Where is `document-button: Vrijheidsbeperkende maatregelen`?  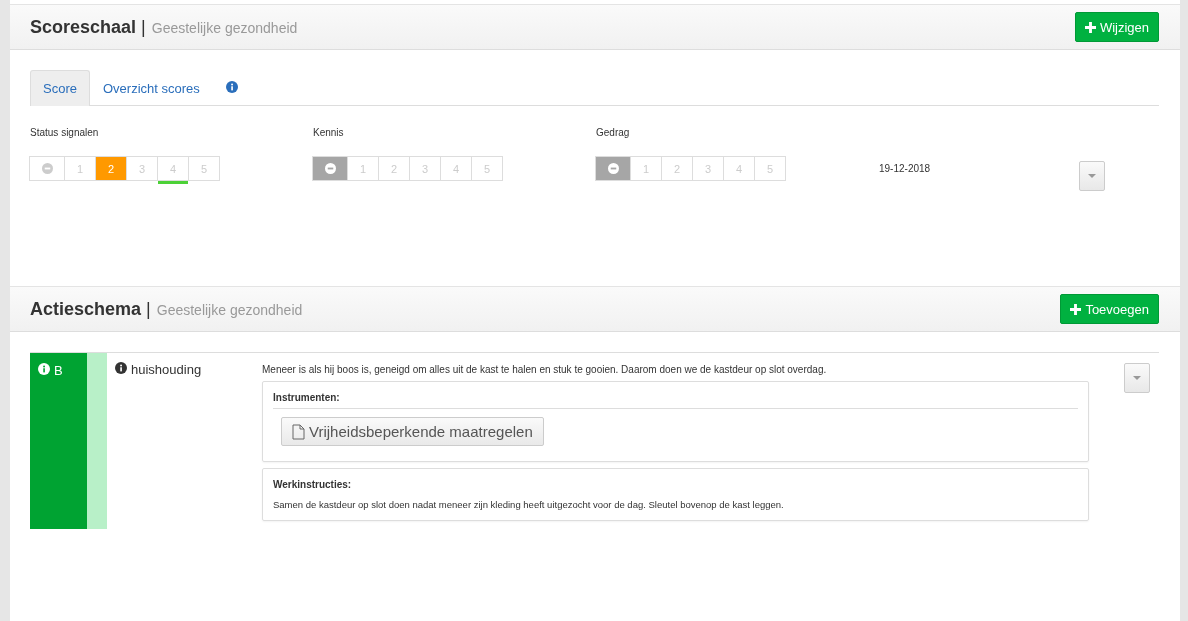 document-button: Vrijheidsbeperkende maatregelen is located at coordinates (412, 431).